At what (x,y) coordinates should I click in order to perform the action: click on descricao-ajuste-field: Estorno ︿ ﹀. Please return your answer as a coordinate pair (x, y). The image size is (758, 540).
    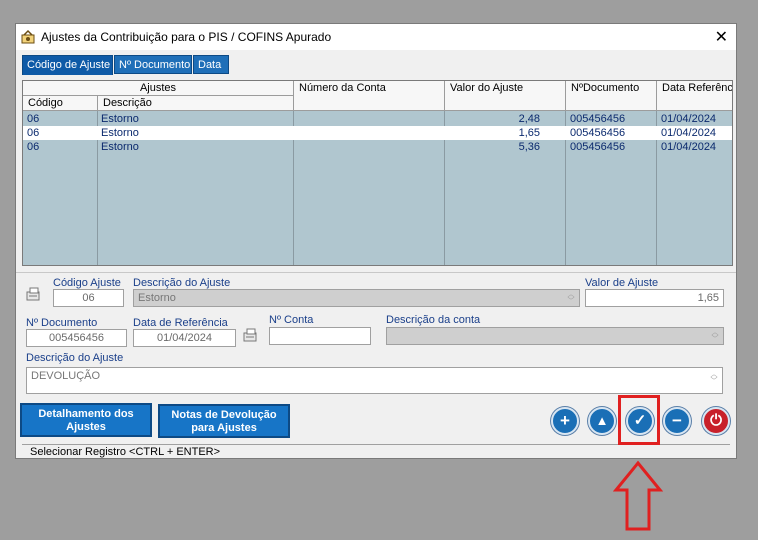
    Looking at the image, I should click on (356, 298).